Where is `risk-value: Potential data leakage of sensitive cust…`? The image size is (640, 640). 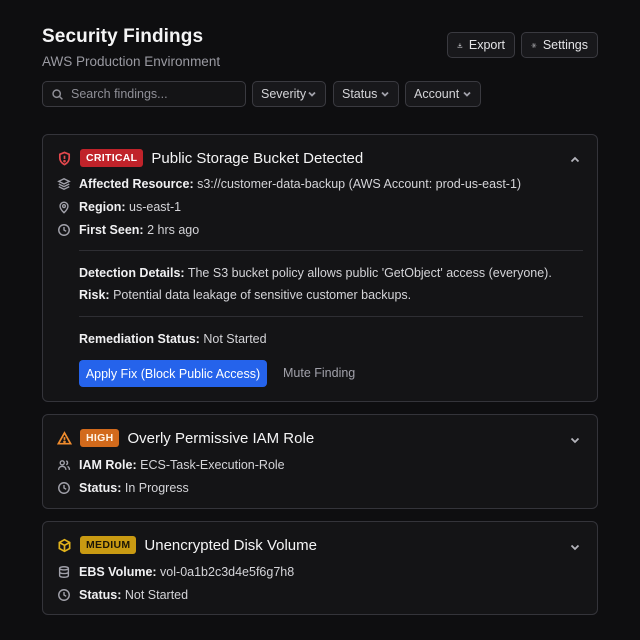 risk-value: Potential data leakage of sensitive cust… is located at coordinates (262, 295).